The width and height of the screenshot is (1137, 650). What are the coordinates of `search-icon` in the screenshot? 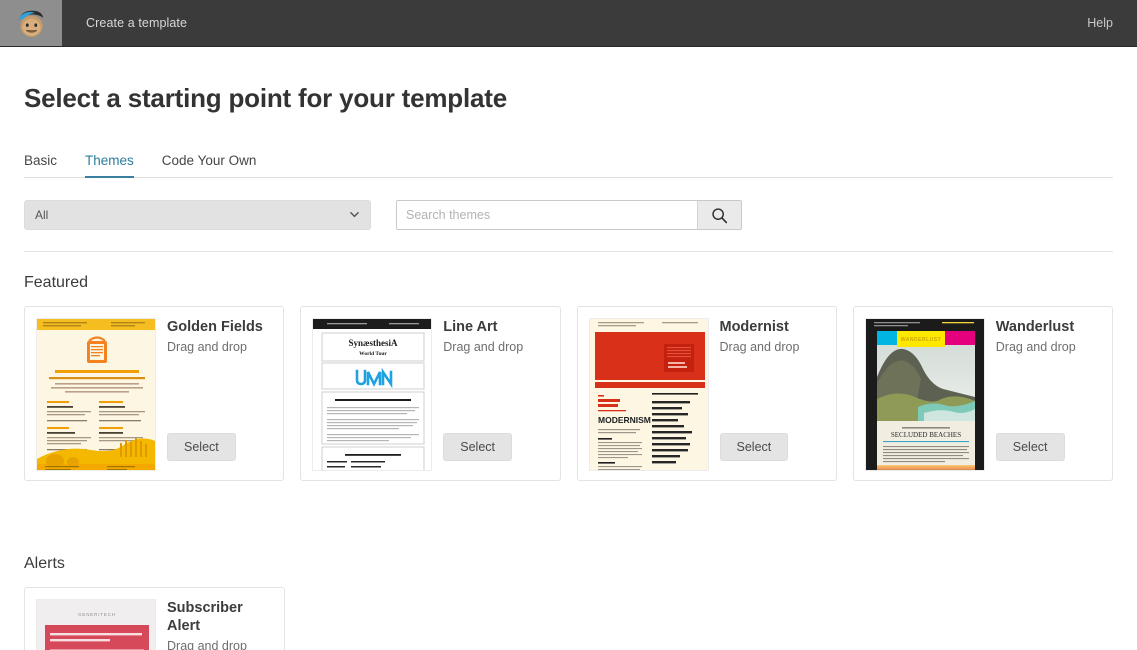 It's located at (720, 215).